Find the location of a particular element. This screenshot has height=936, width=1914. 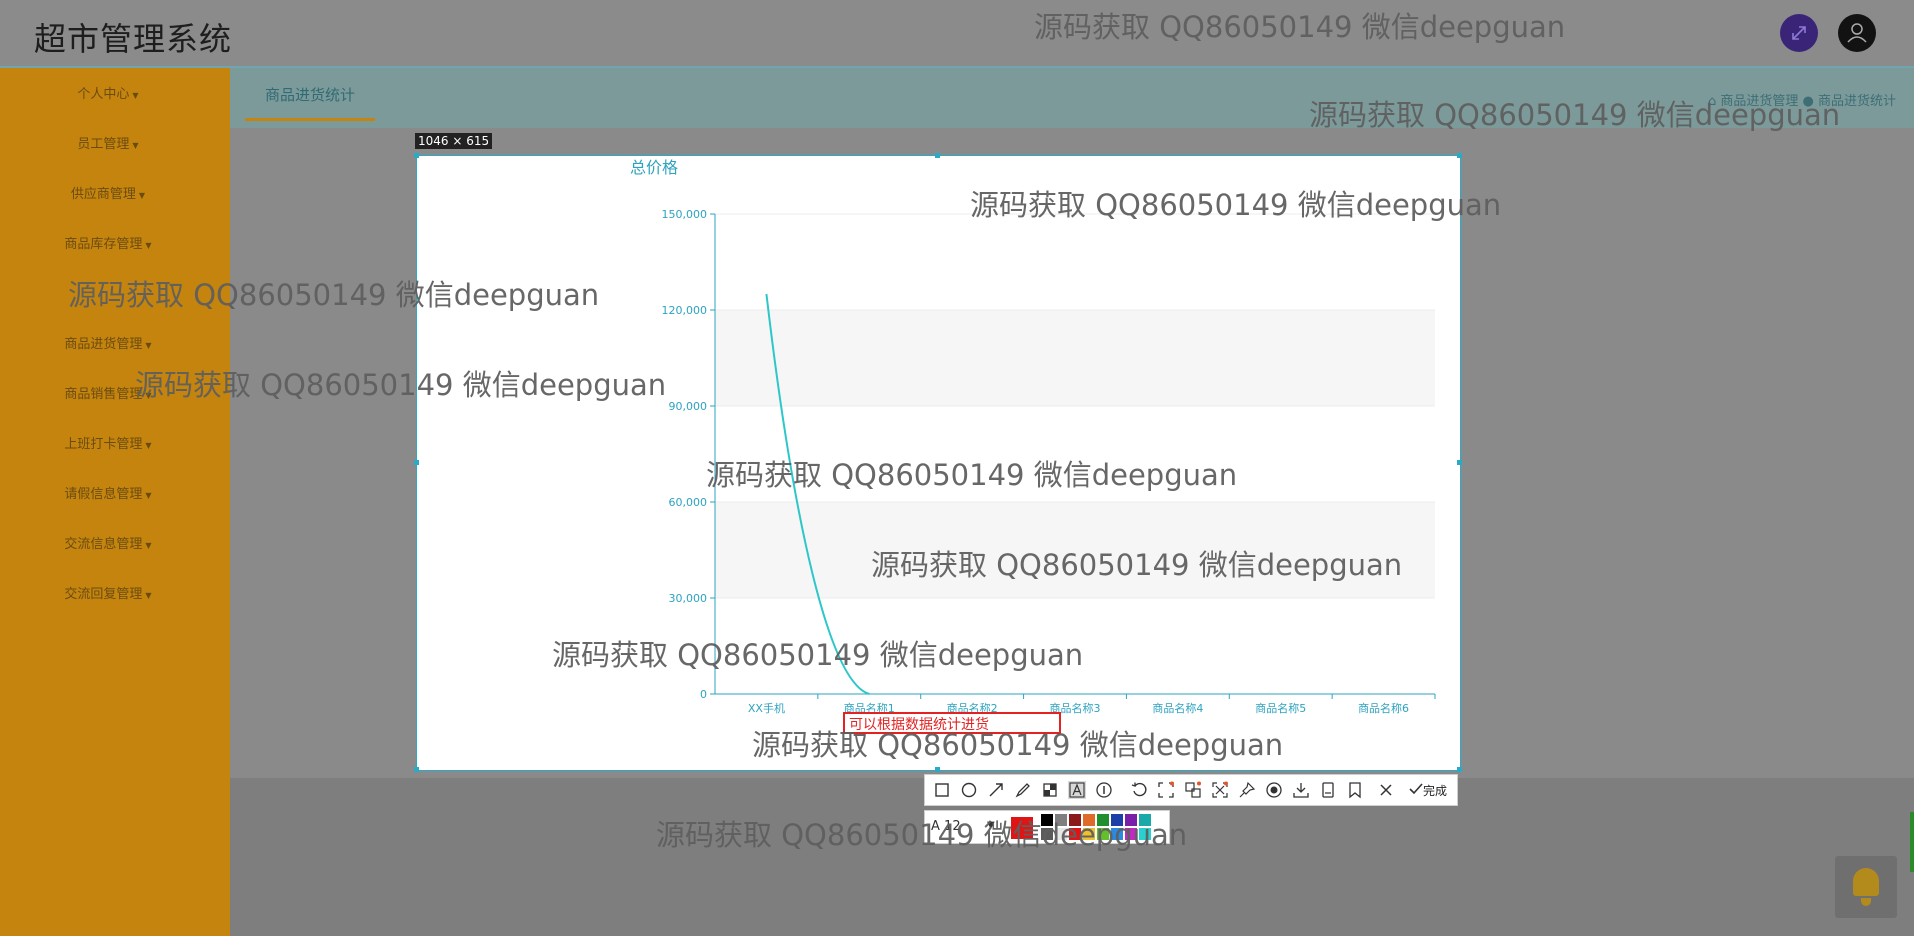

rectangle-tool is located at coordinates (942, 790).